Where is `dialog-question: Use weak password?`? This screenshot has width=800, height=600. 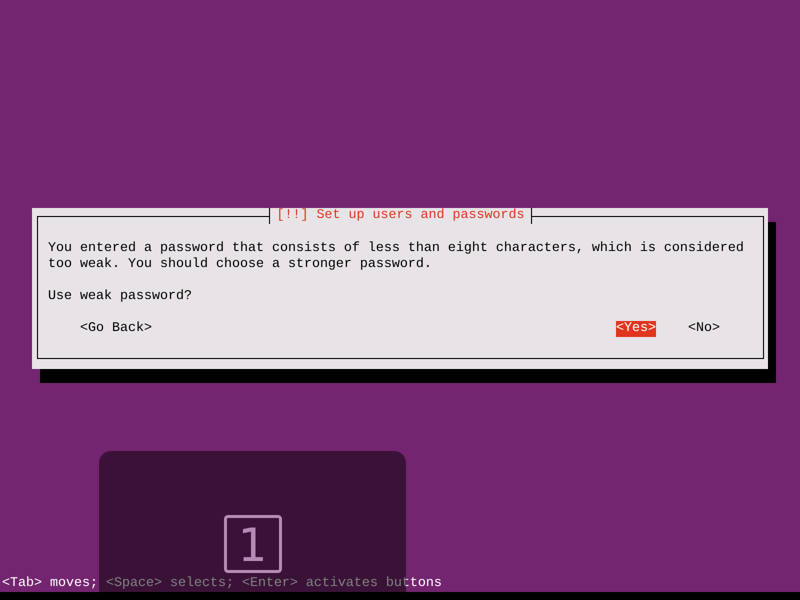
dialog-question: Use weak password? is located at coordinates (120, 297).